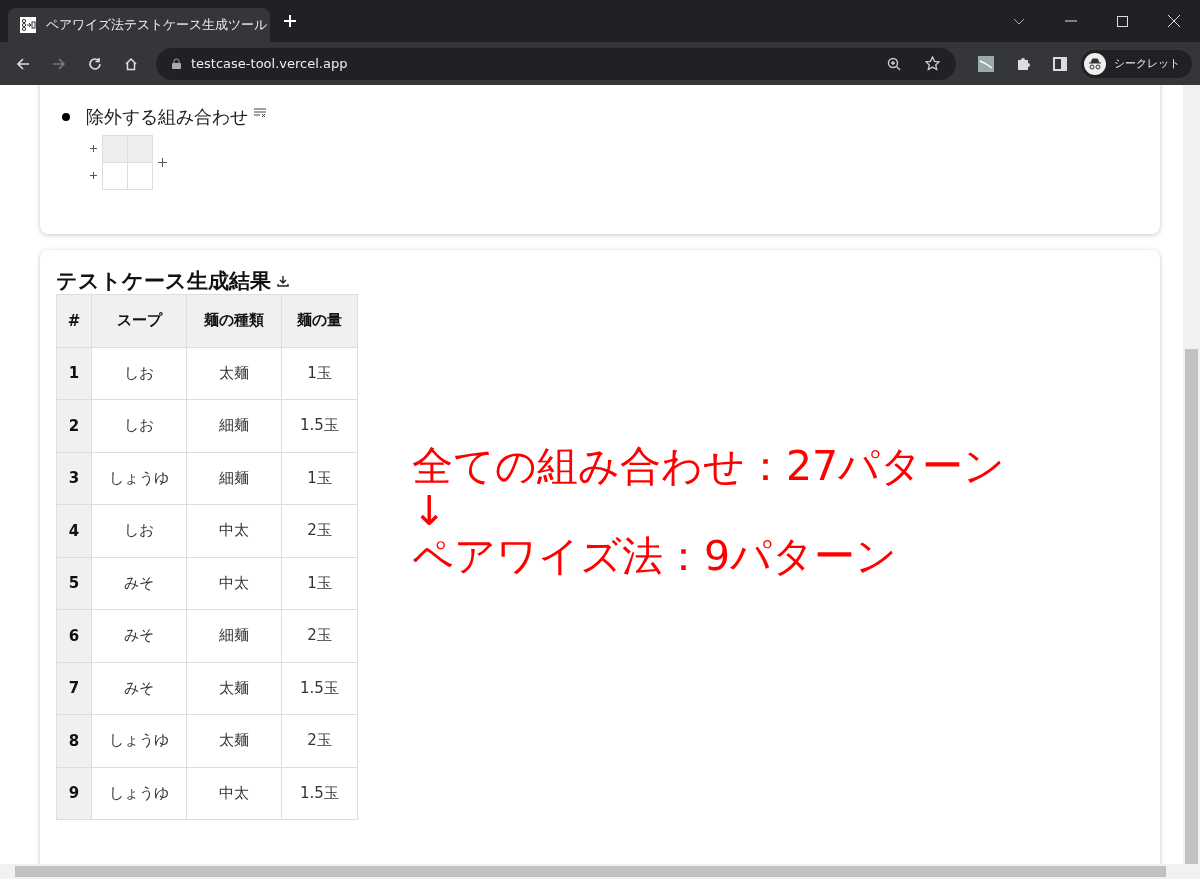 This screenshot has width=1200, height=879. I want to click on column-header: 麺の種類, so click(234, 320).